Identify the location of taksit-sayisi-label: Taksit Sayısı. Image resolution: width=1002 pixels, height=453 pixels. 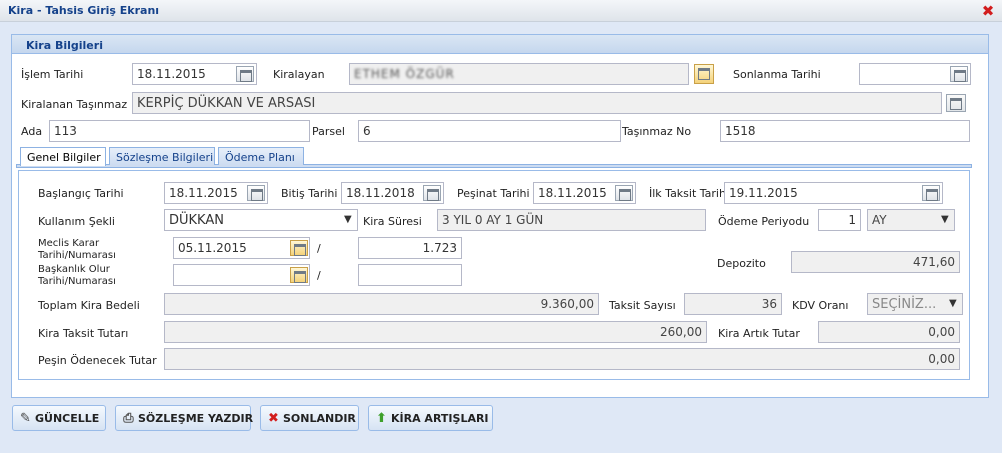
(642, 305).